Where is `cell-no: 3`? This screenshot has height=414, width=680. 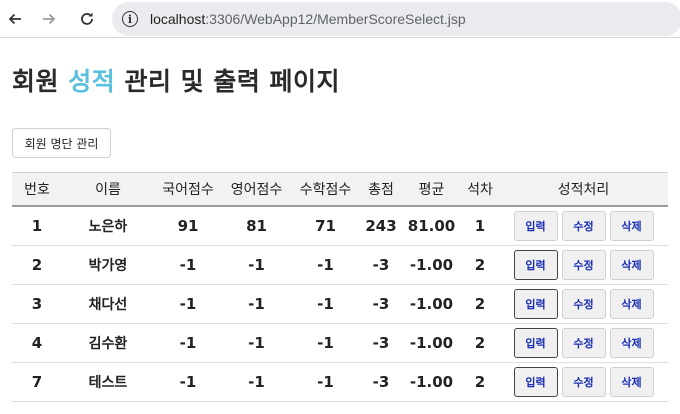
cell-no: 3 is located at coordinates (37, 304).